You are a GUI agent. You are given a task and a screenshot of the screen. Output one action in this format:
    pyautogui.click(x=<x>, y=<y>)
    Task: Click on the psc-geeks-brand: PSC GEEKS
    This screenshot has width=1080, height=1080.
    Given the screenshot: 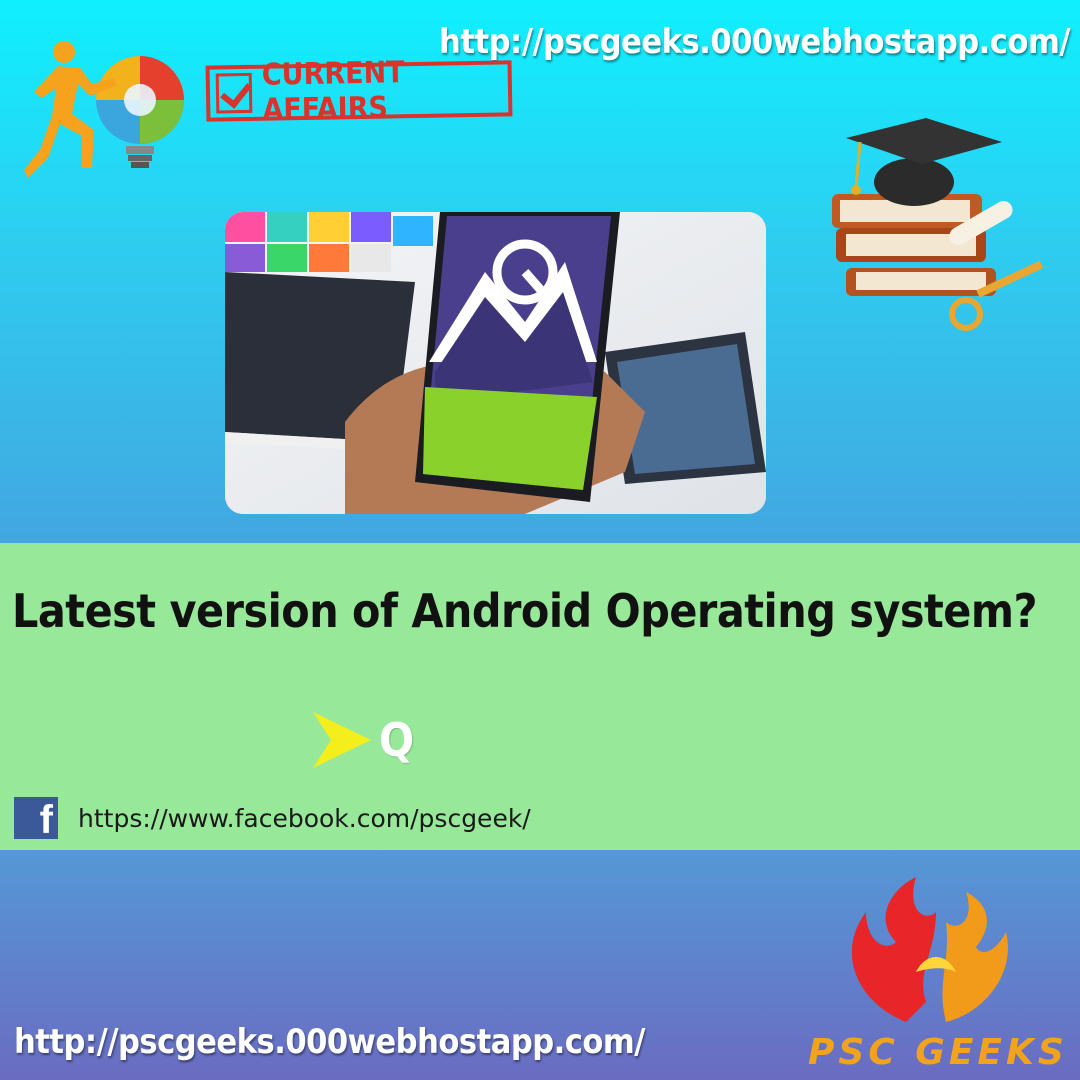 What is the action you would take?
    pyautogui.click(x=938, y=1052)
    